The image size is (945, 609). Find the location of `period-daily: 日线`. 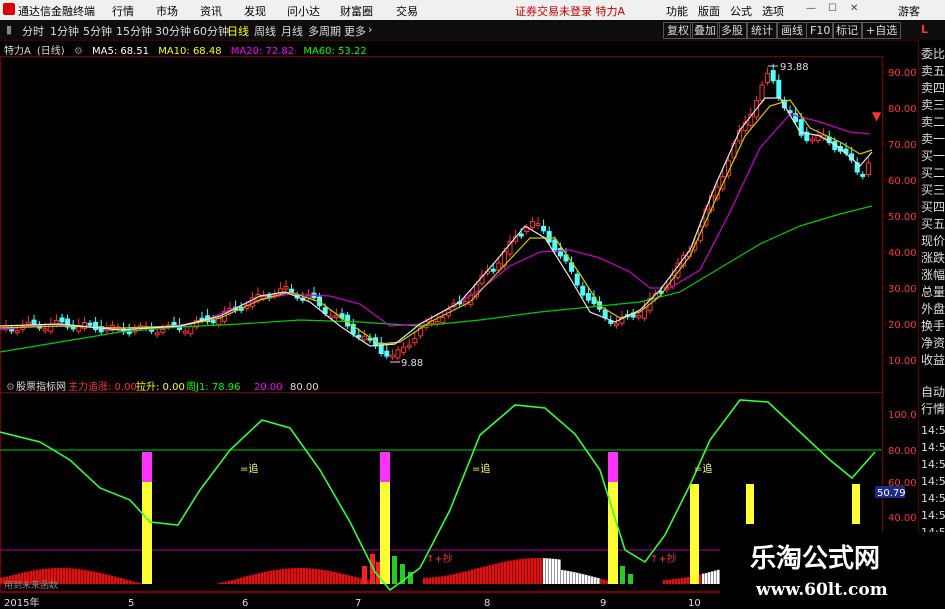

period-daily: 日线 is located at coordinates (238, 31).